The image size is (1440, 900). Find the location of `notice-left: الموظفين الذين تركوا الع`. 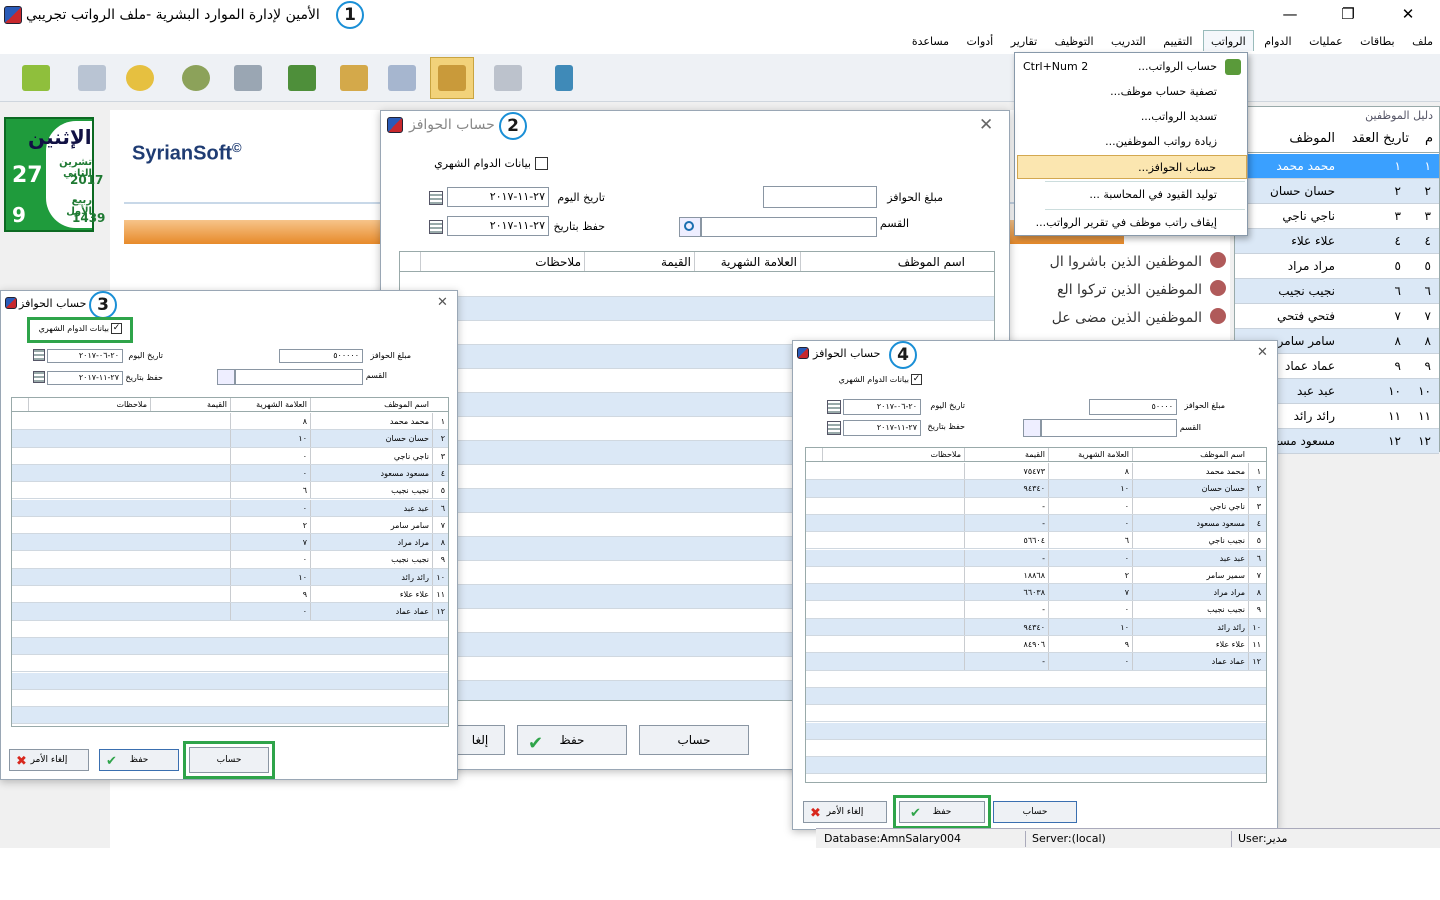

notice-left: الموظفين الذين تركوا الع is located at coordinates (1129, 290).